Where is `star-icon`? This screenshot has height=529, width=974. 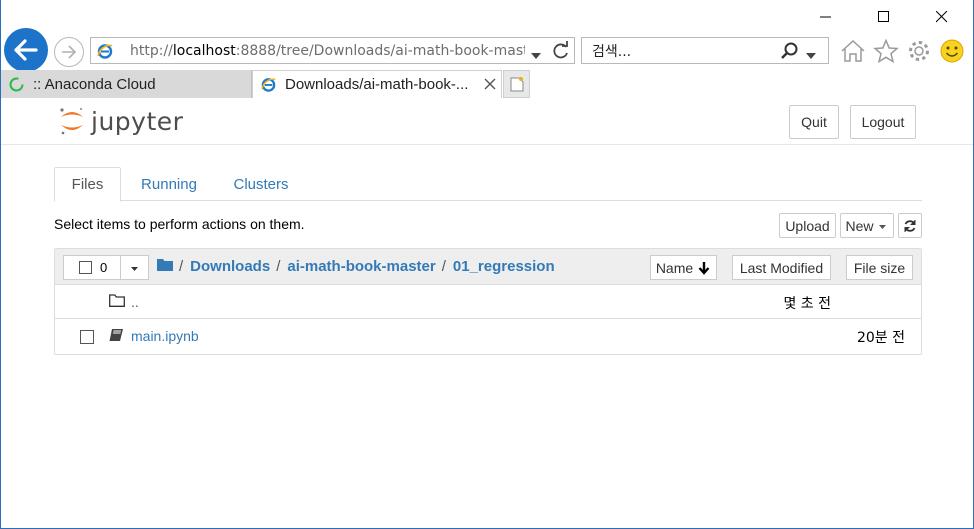
star-icon is located at coordinates (885, 50).